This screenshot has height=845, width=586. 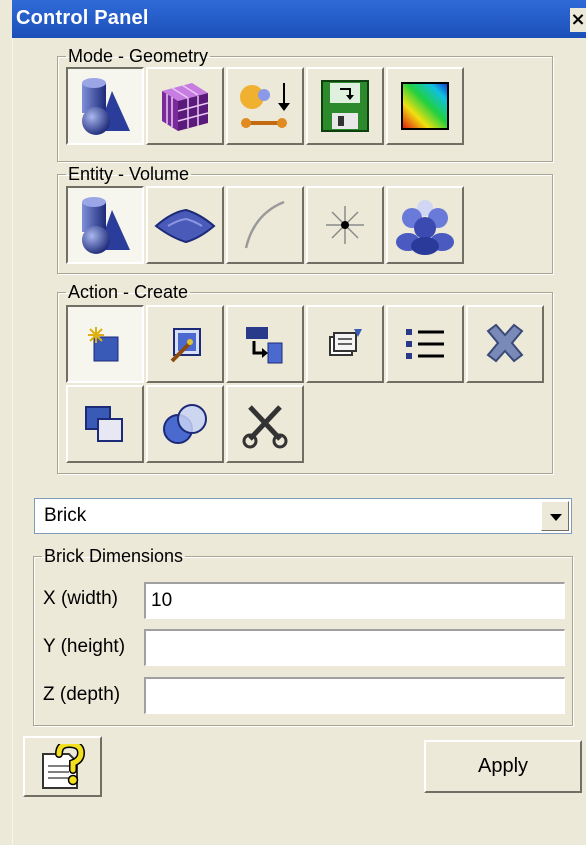 I want to click on properties-icon, so click(x=345, y=342).